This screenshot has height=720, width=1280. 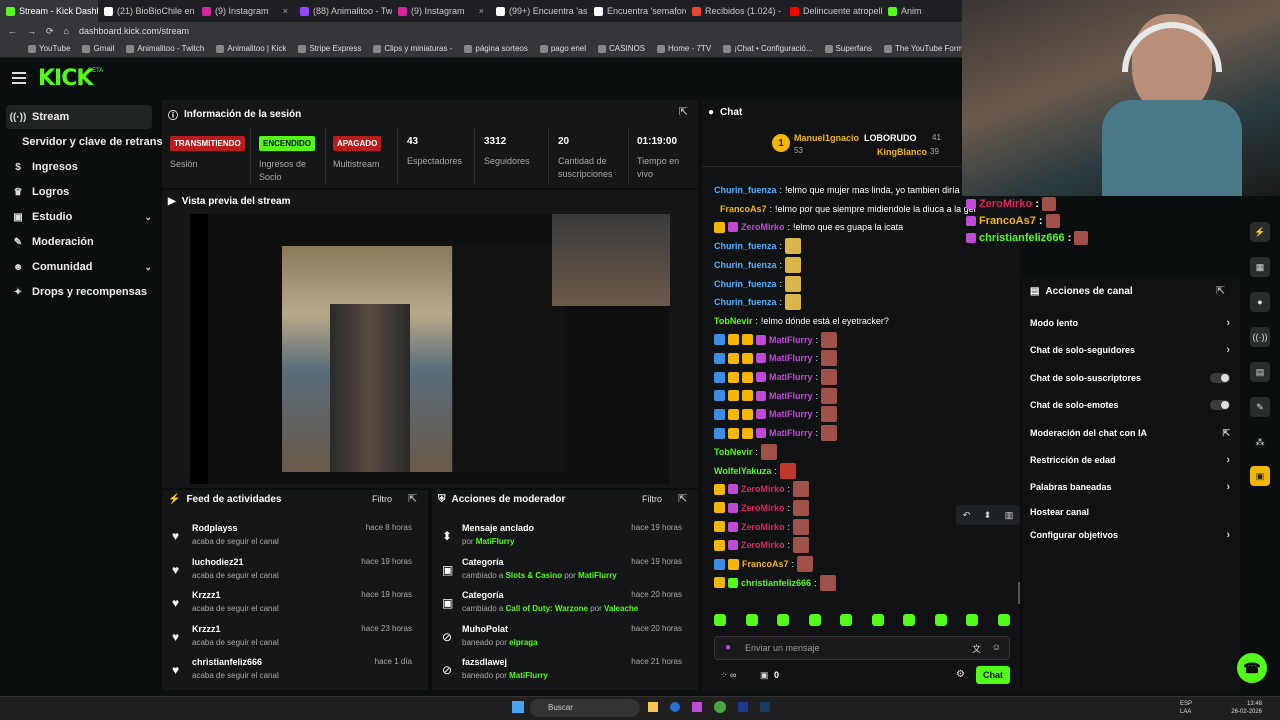 I want to click on feed-username: Rodplayss, so click(x=215, y=528).